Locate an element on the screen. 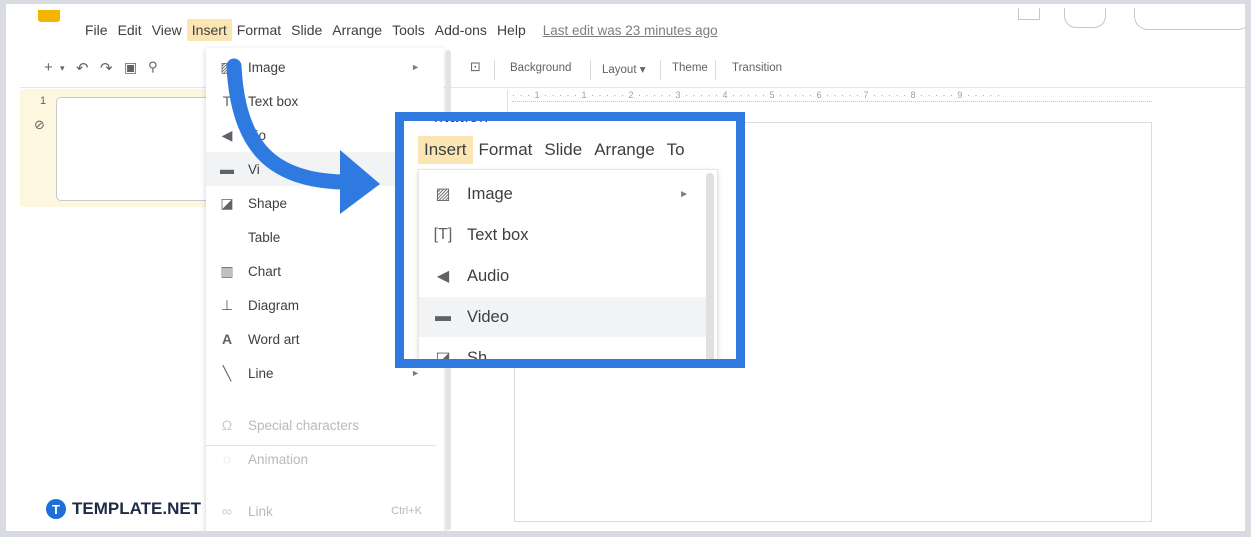  zoom-menu-arrange: Arrange is located at coordinates (624, 150).